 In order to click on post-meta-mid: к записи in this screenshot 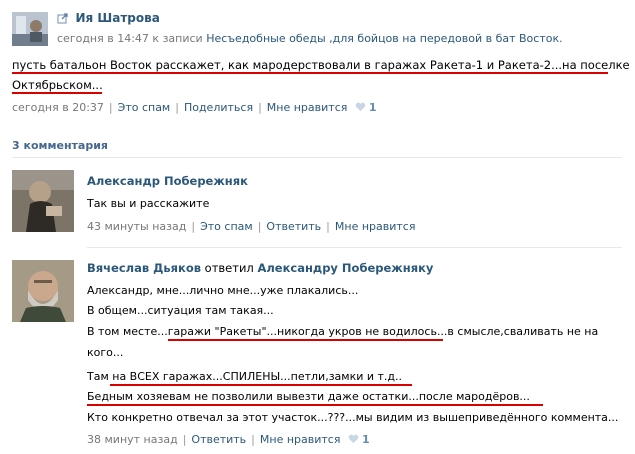, I will do `click(177, 38)`.